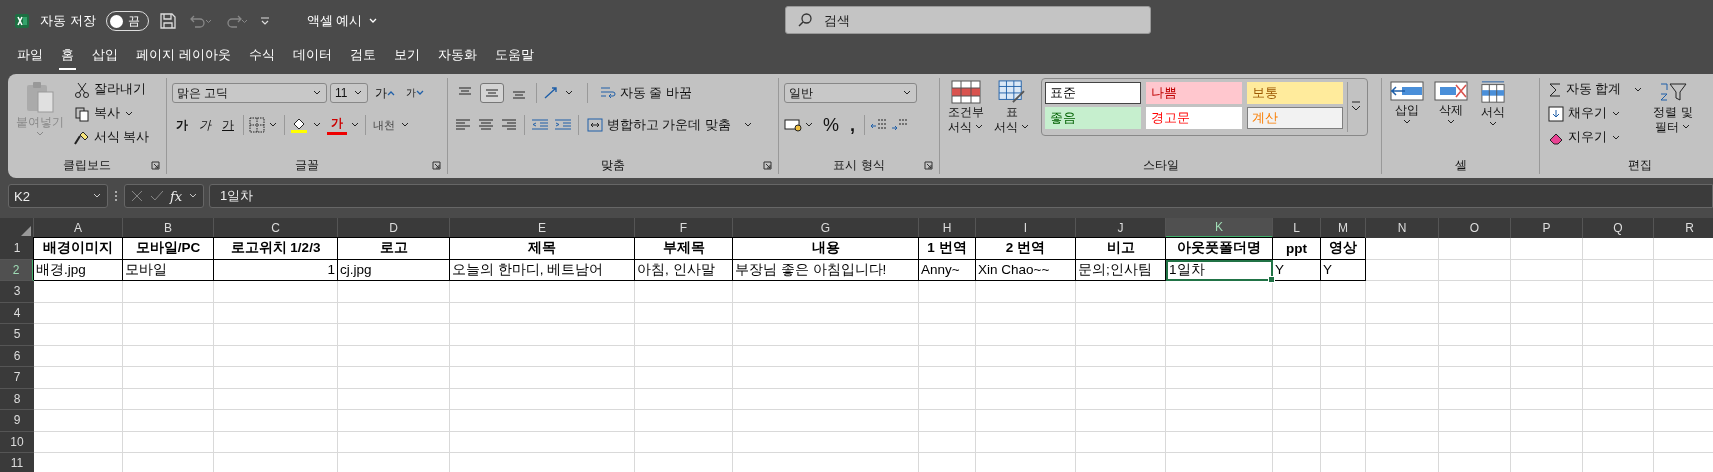  What do you see at coordinates (1596, 113) in the screenshot?
I see `fill-button: 채우기` at bounding box center [1596, 113].